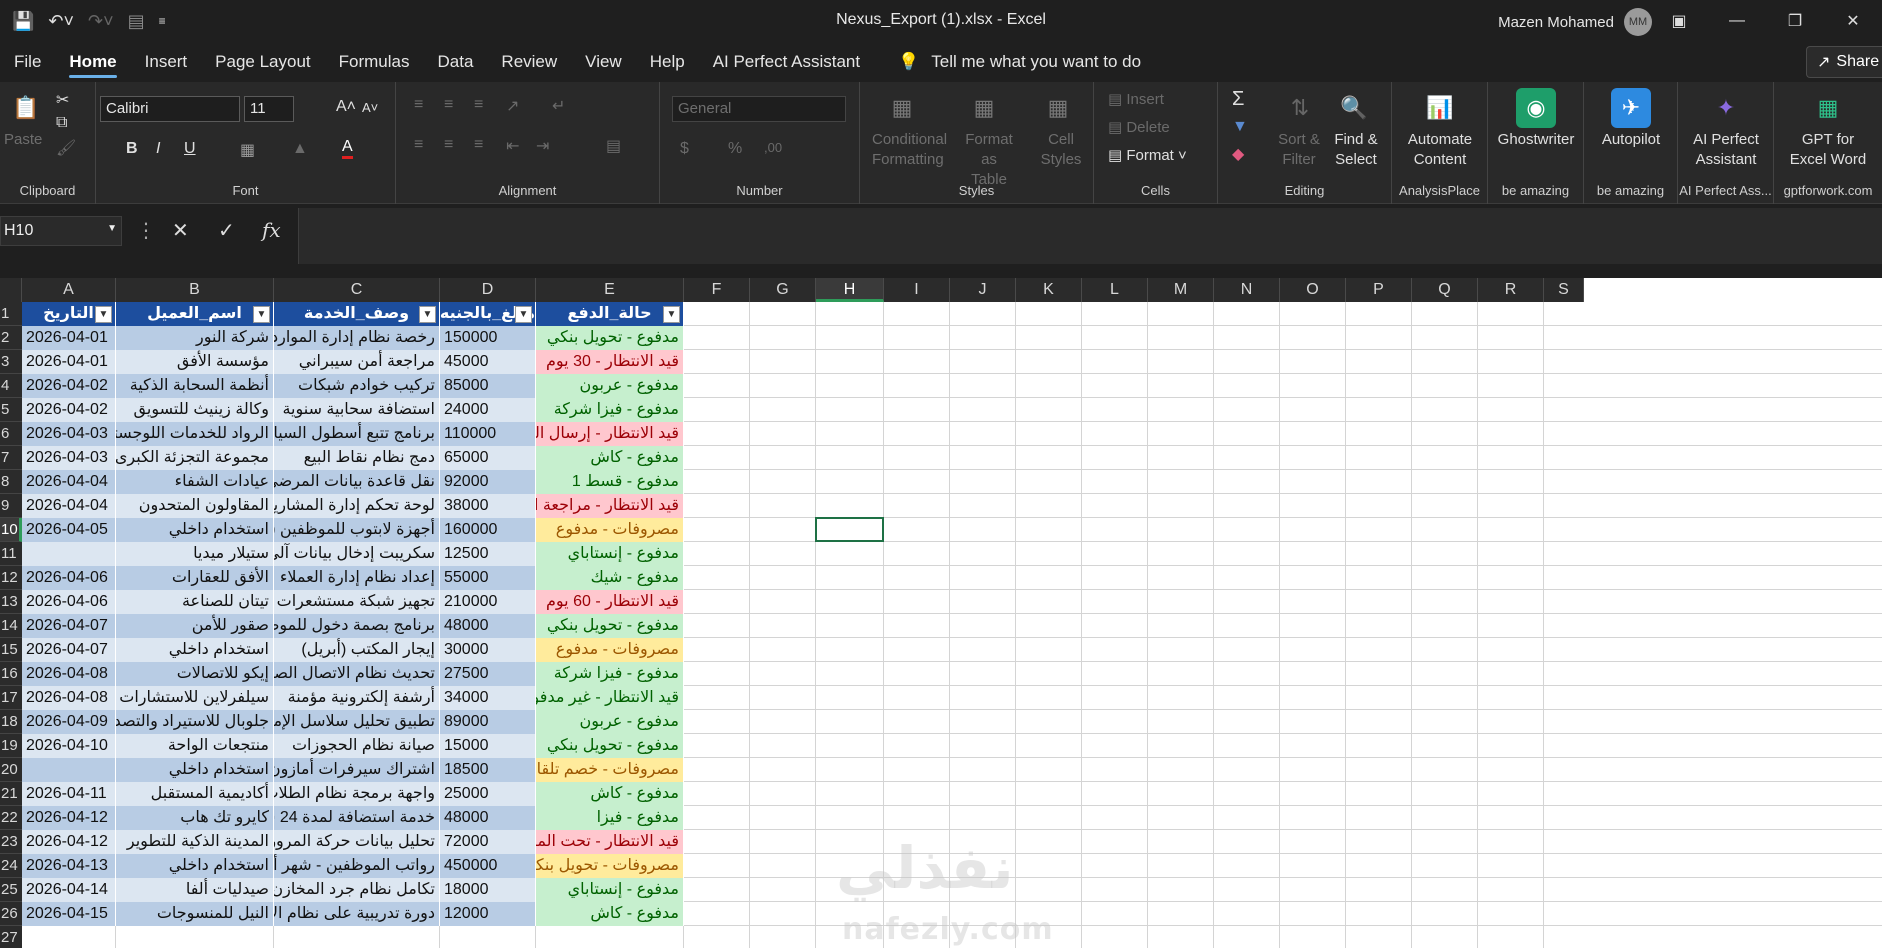 The width and height of the screenshot is (1882, 948). Describe the element at coordinates (195, 842) in the screenshot. I see `cell-client: المدينة الذكية للتطوير` at that location.